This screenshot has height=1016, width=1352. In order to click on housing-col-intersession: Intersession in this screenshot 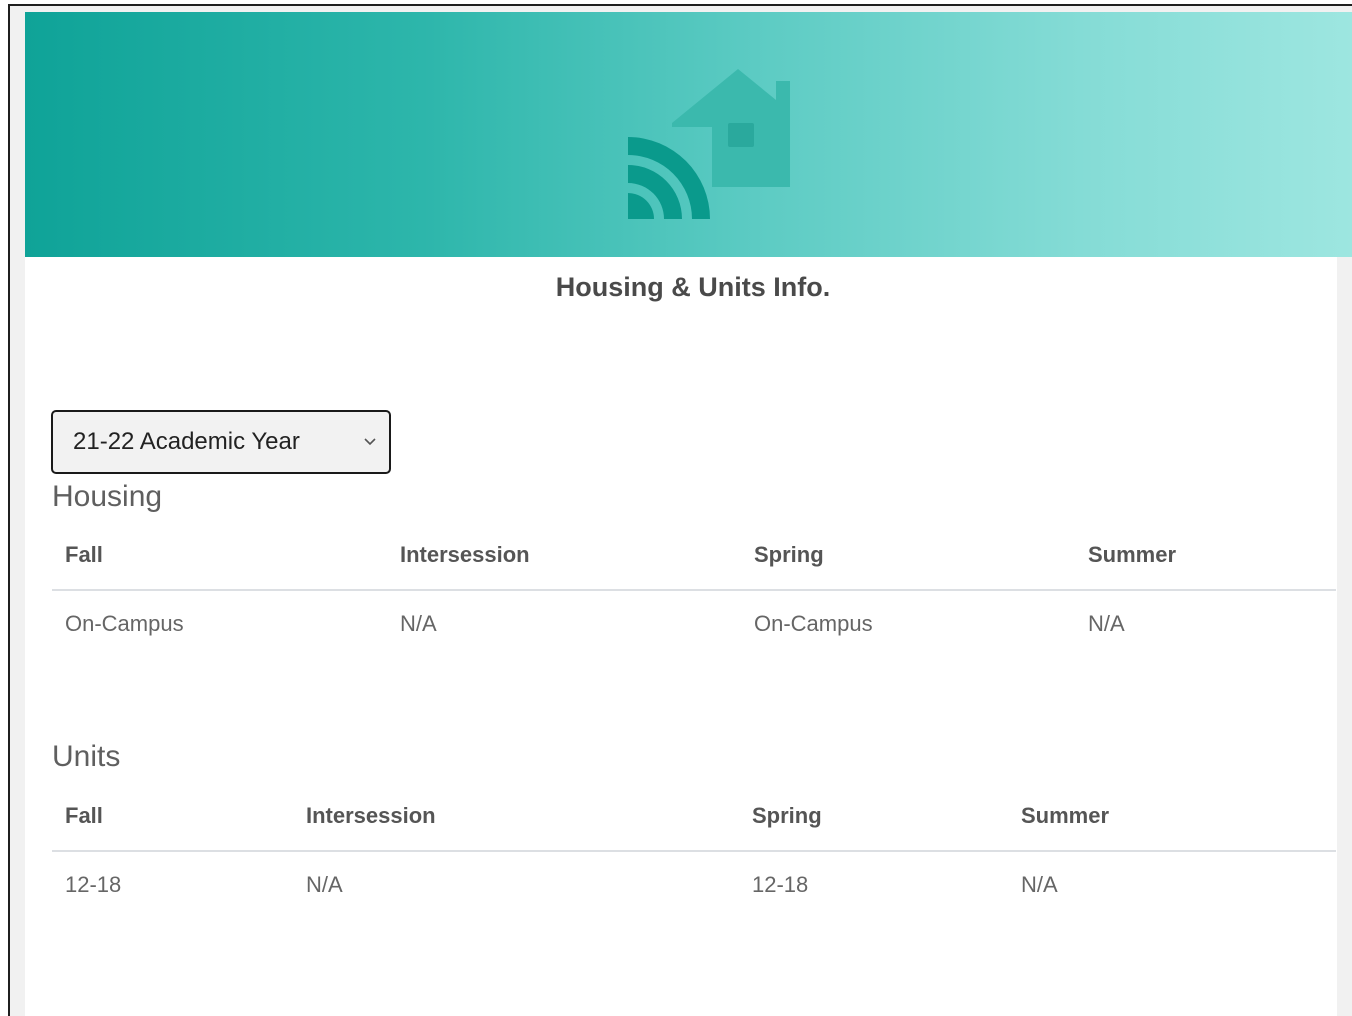, I will do `click(465, 554)`.